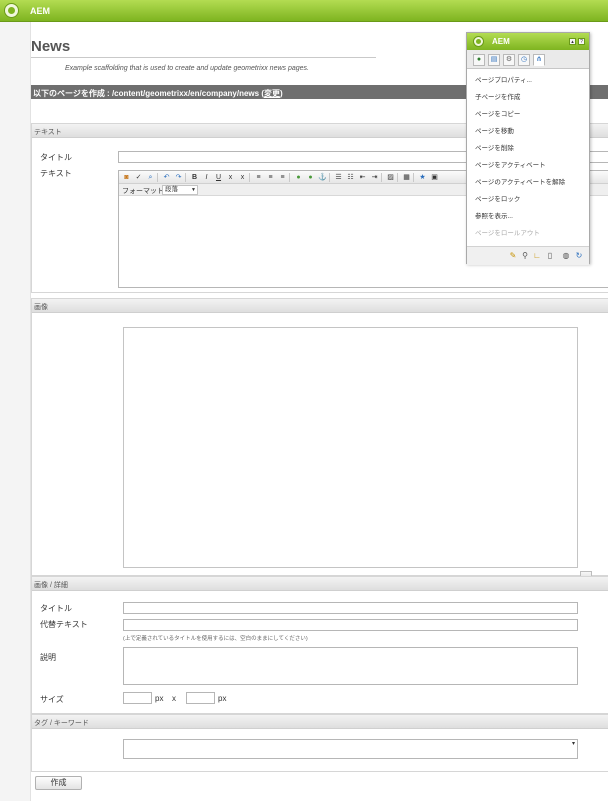 The width and height of the screenshot is (608, 801). Describe the element at coordinates (230, 177) in the screenshot. I see `subscript-icon: x` at that location.